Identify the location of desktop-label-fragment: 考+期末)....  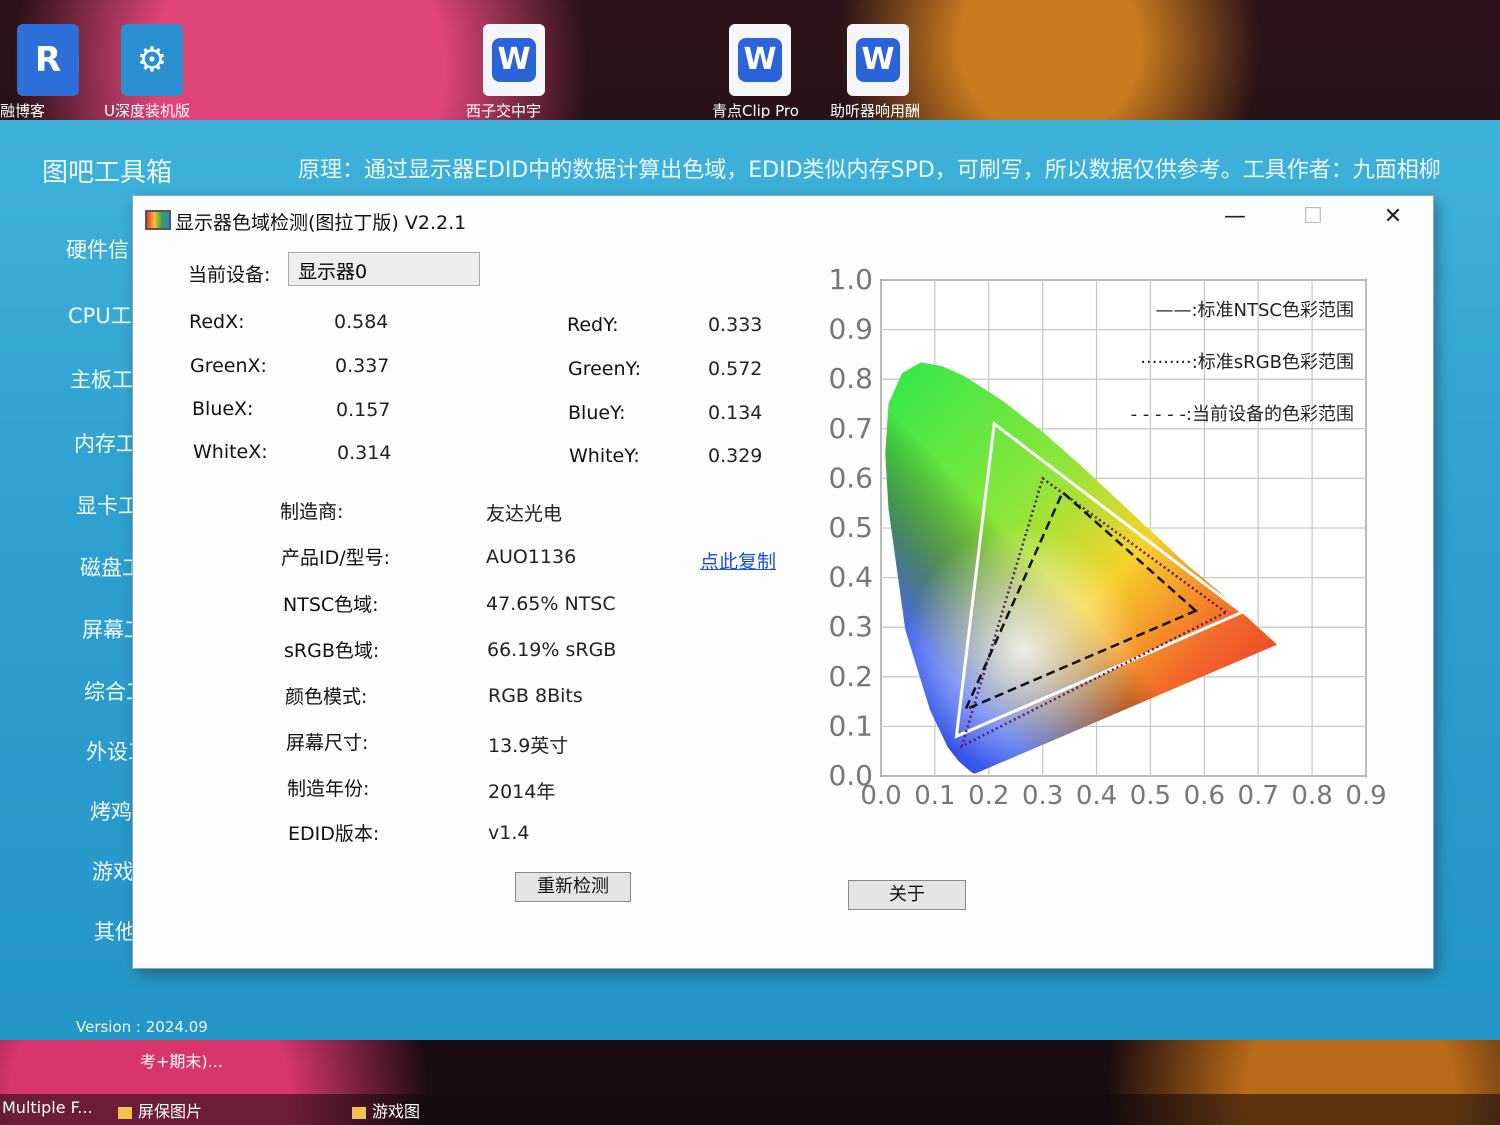
(181, 1061).